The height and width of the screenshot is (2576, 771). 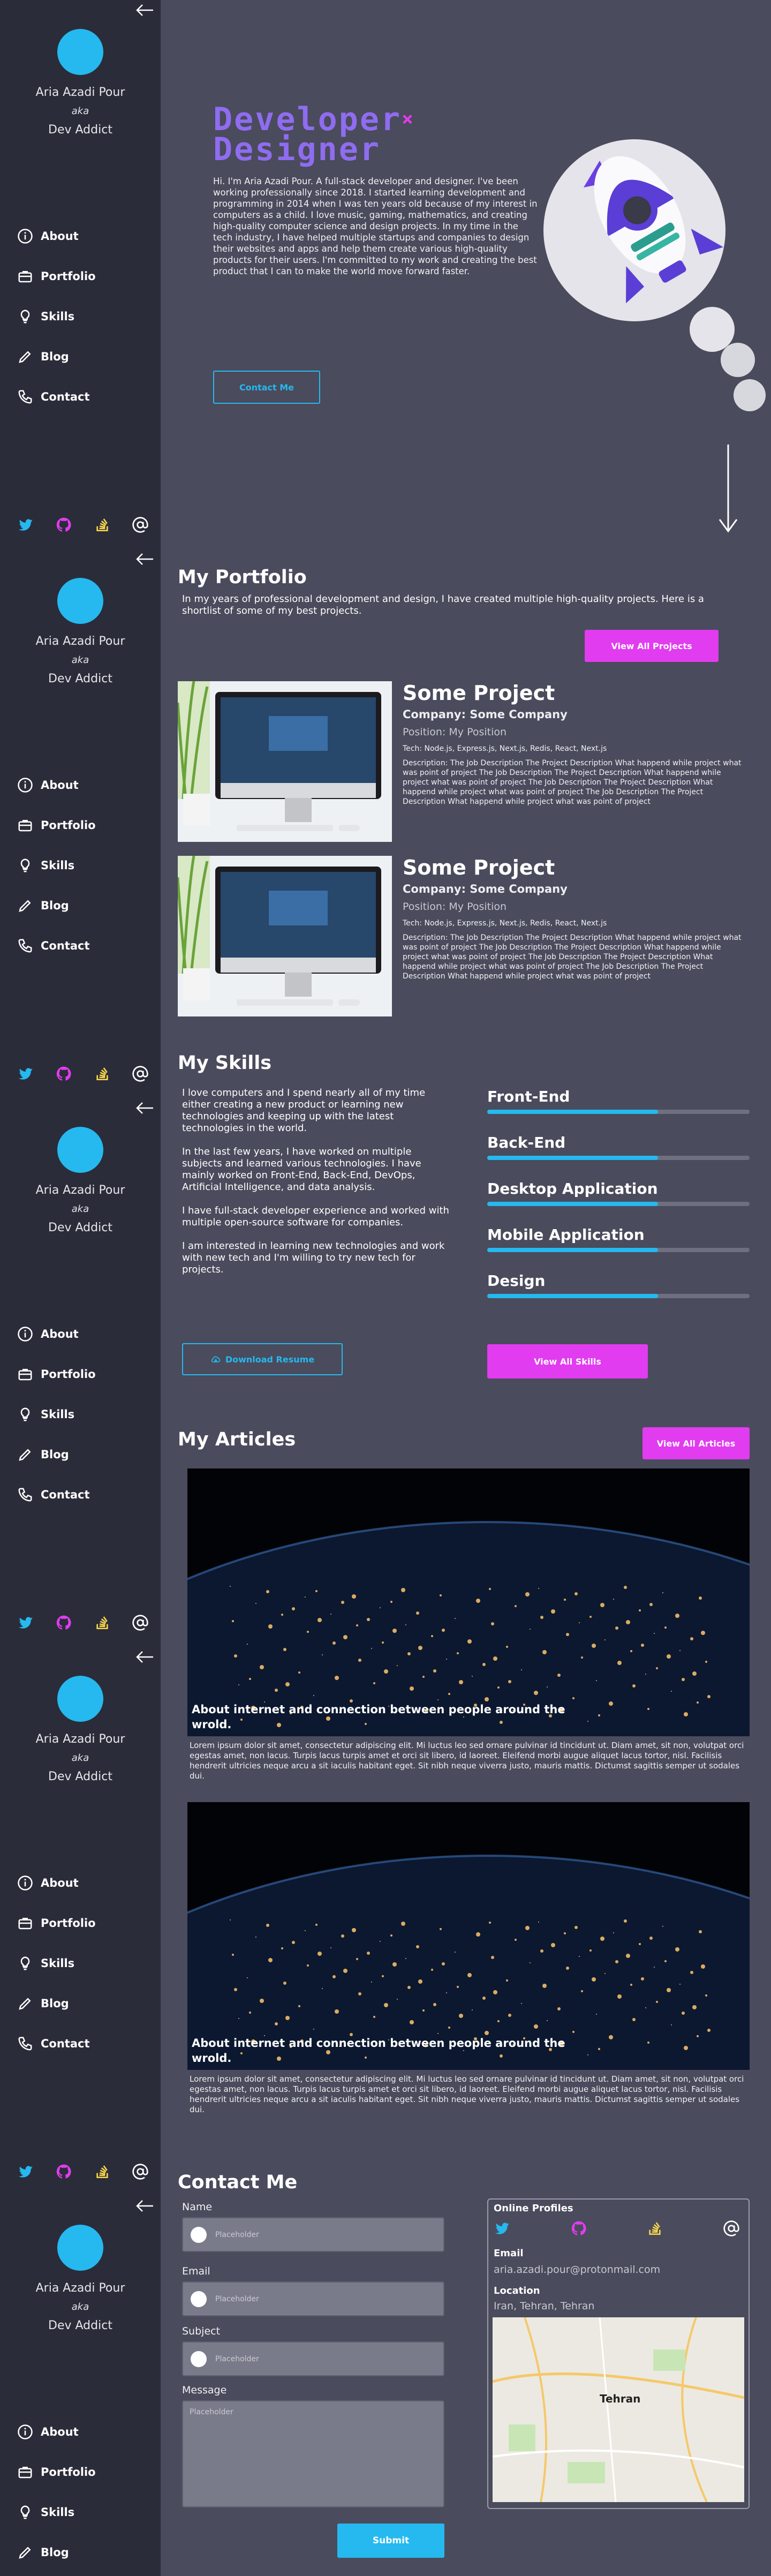 I want to click on location-map: Tehran, so click(x=618, y=2409).